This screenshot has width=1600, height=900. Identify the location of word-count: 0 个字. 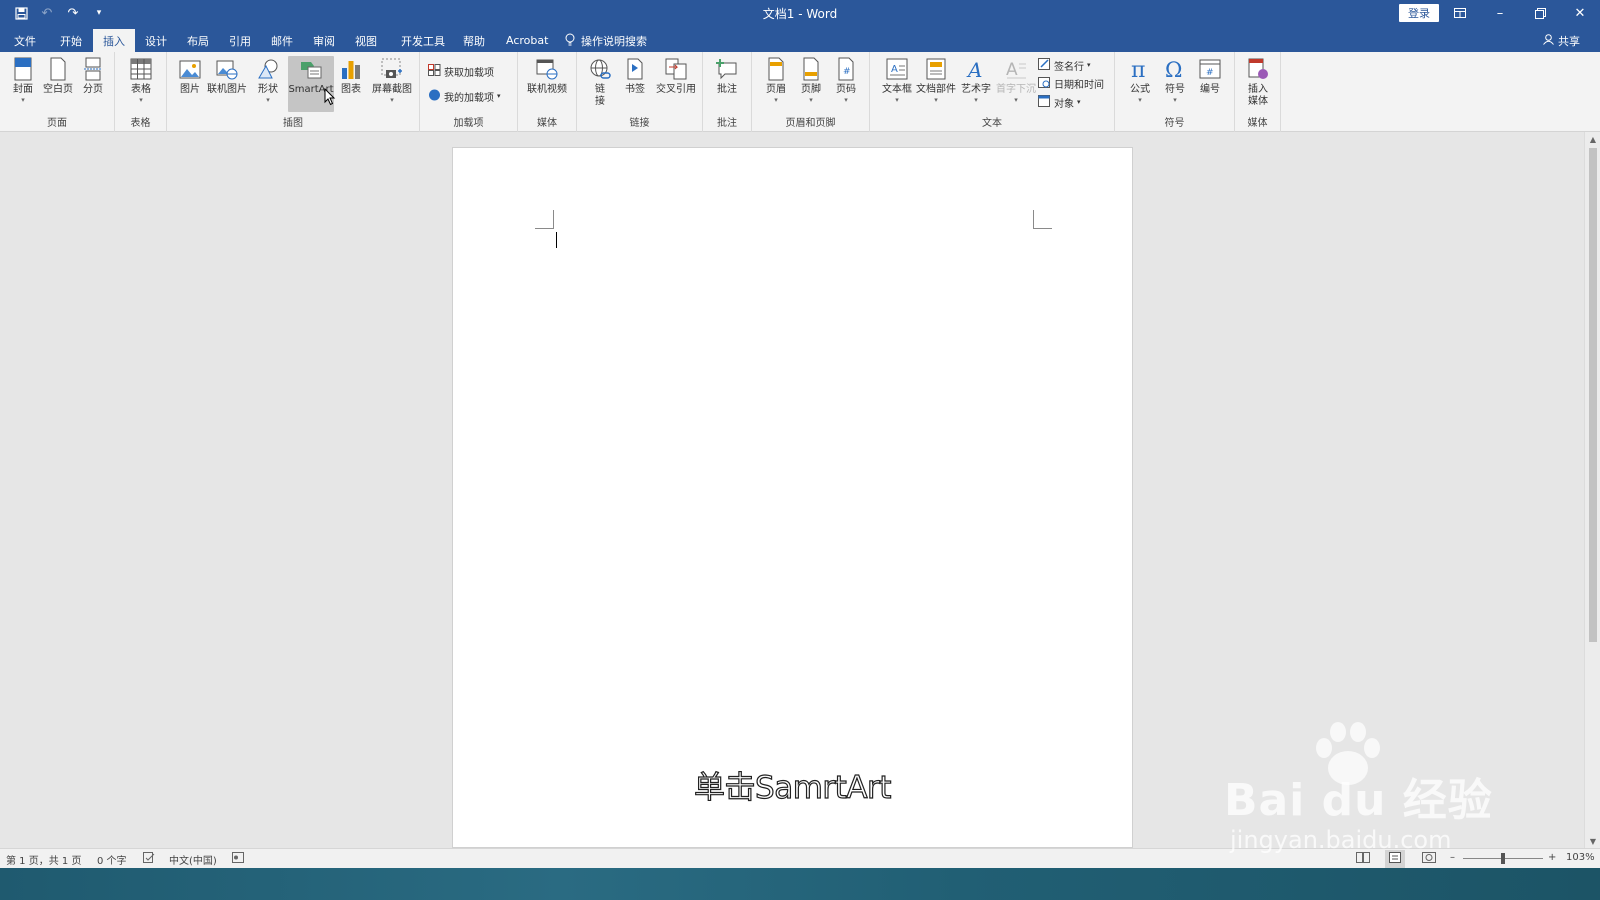
(112, 859).